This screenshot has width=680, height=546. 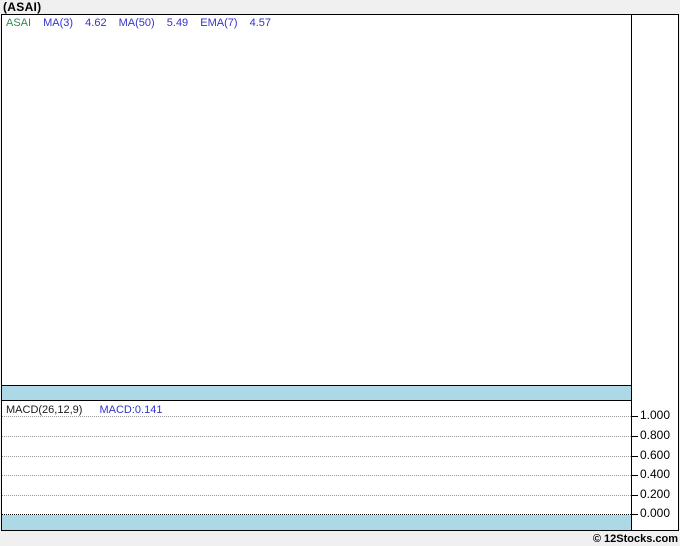 What do you see at coordinates (655, 455) in the screenshot?
I see `y-axis-label: 0.600` at bounding box center [655, 455].